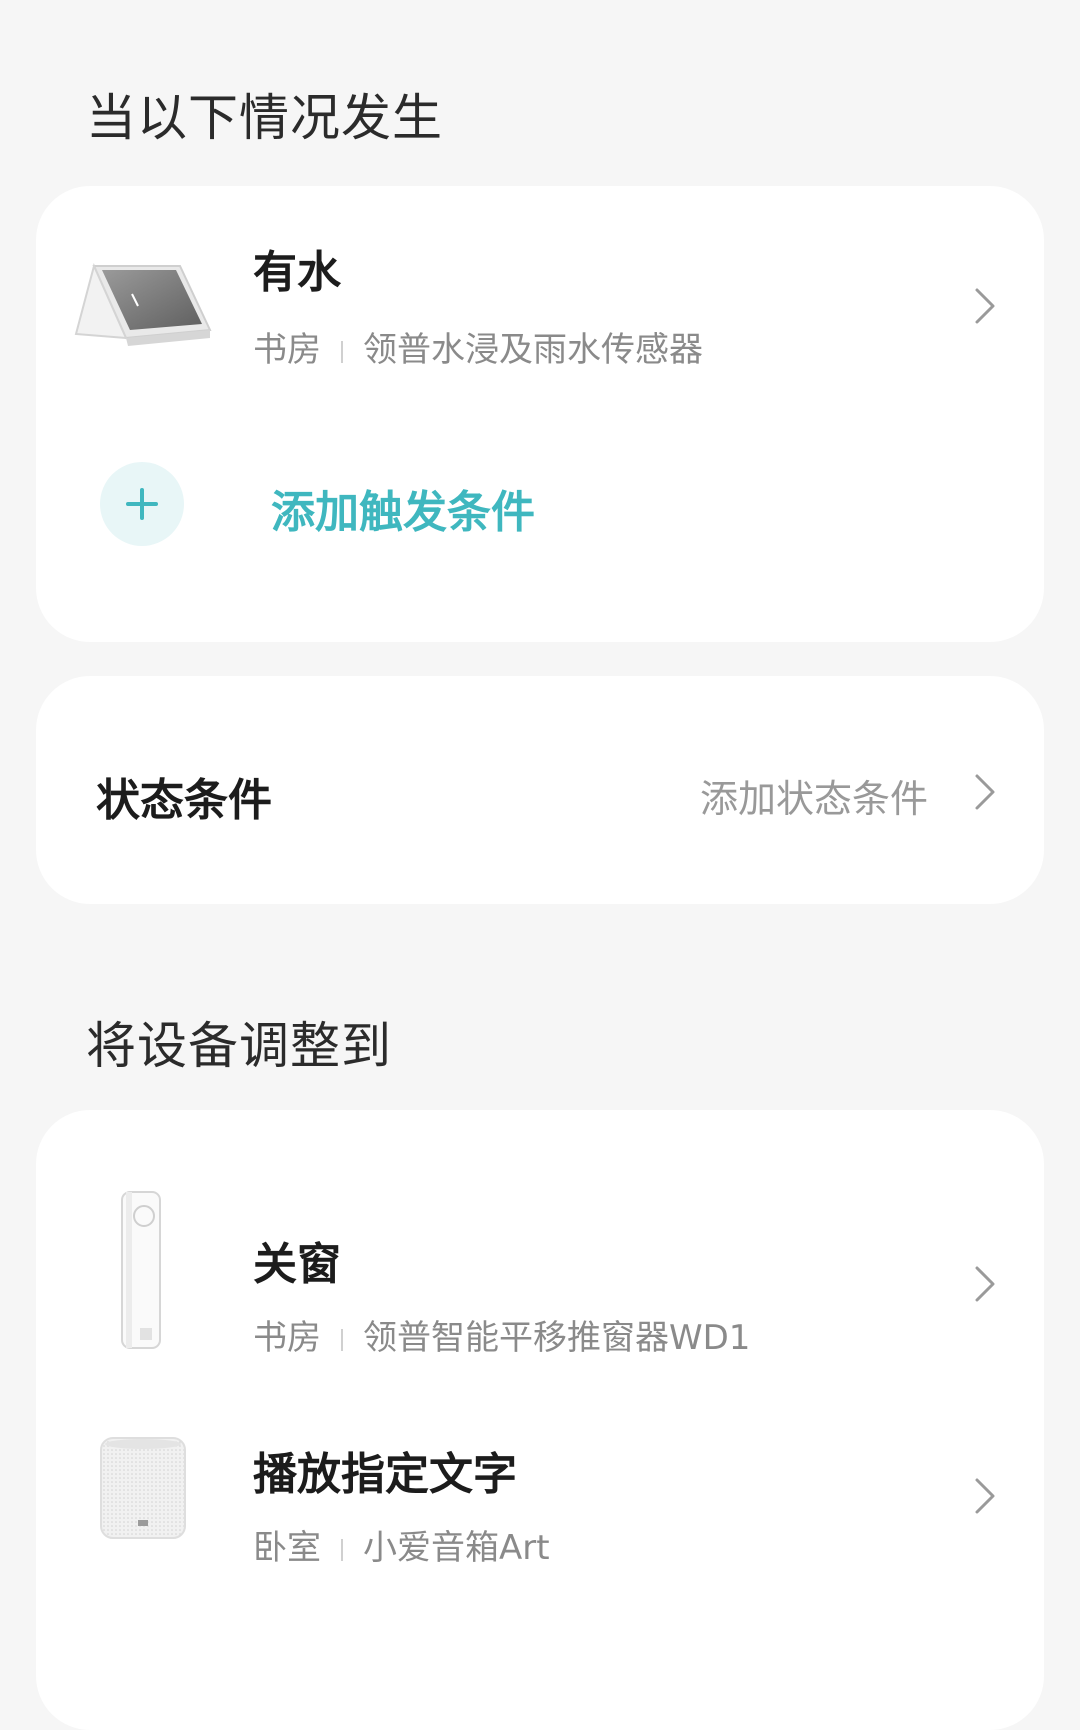 The image size is (1080, 1730). I want to click on action-device: 小爱音箱Art, so click(456, 1548).